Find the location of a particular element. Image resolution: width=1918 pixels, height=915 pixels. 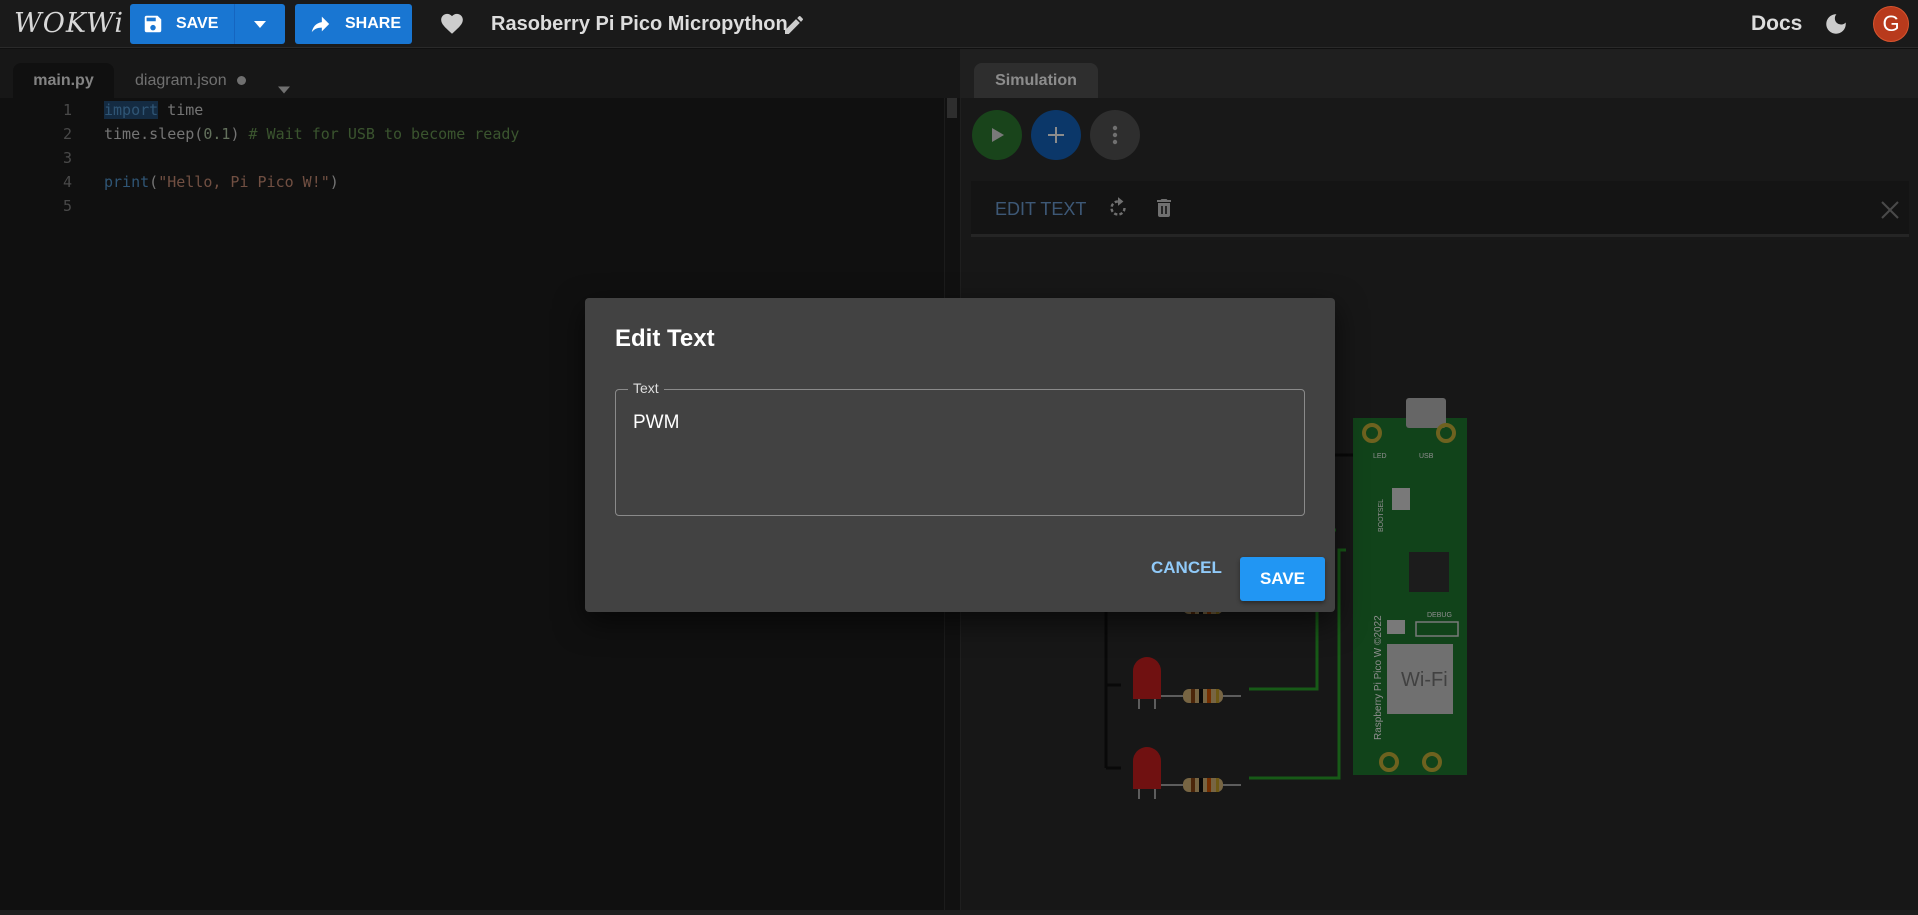

edit-text-dialog: Edit Text Text PWM CANCEL SAVE is located at coordinates (960, 455).